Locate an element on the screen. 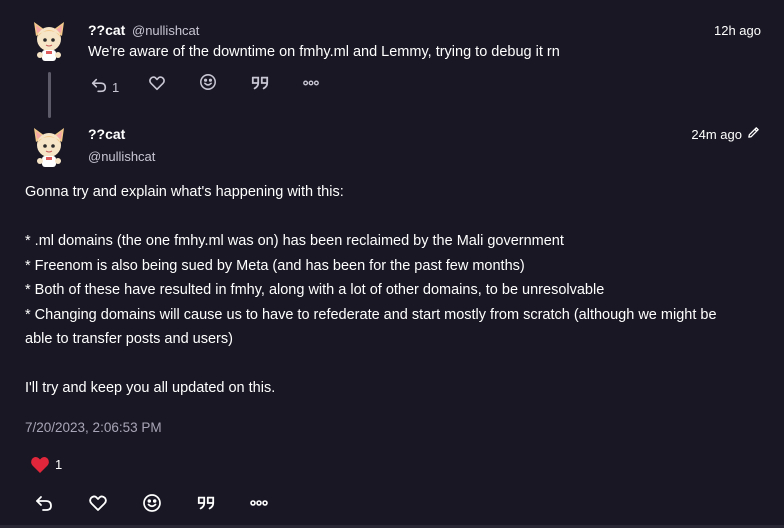  reply-button is located at coordinates (44, 503).